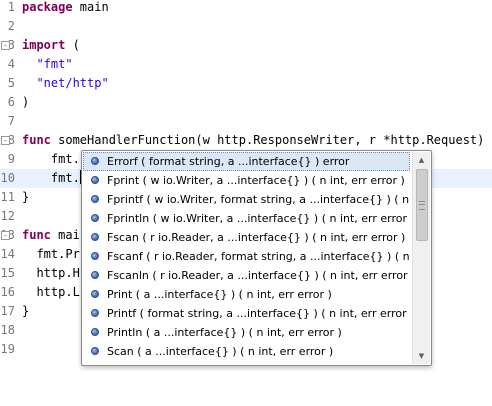 Image resolution: width=492 pixels, height=406 pixels. What do you see at coordinates (44, 45) in the screenshot?
I see `keyword-token: import` at bounding box center [44, 45].